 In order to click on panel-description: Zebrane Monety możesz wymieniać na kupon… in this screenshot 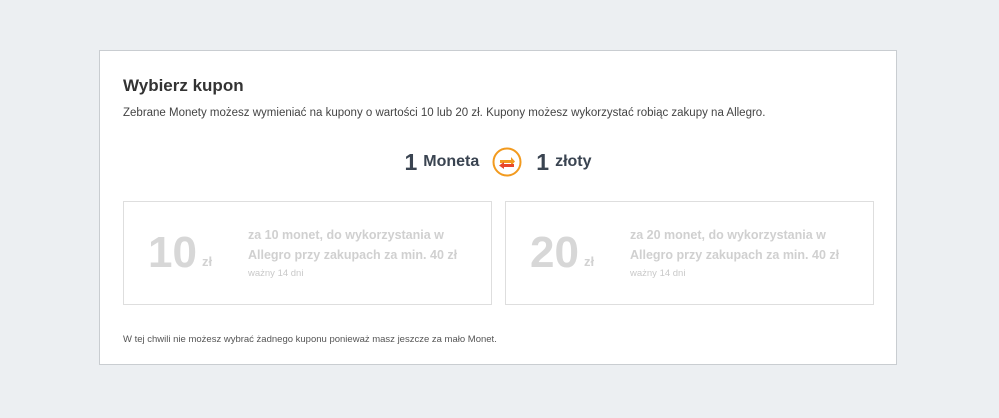, I will do `click(444, 113)`.